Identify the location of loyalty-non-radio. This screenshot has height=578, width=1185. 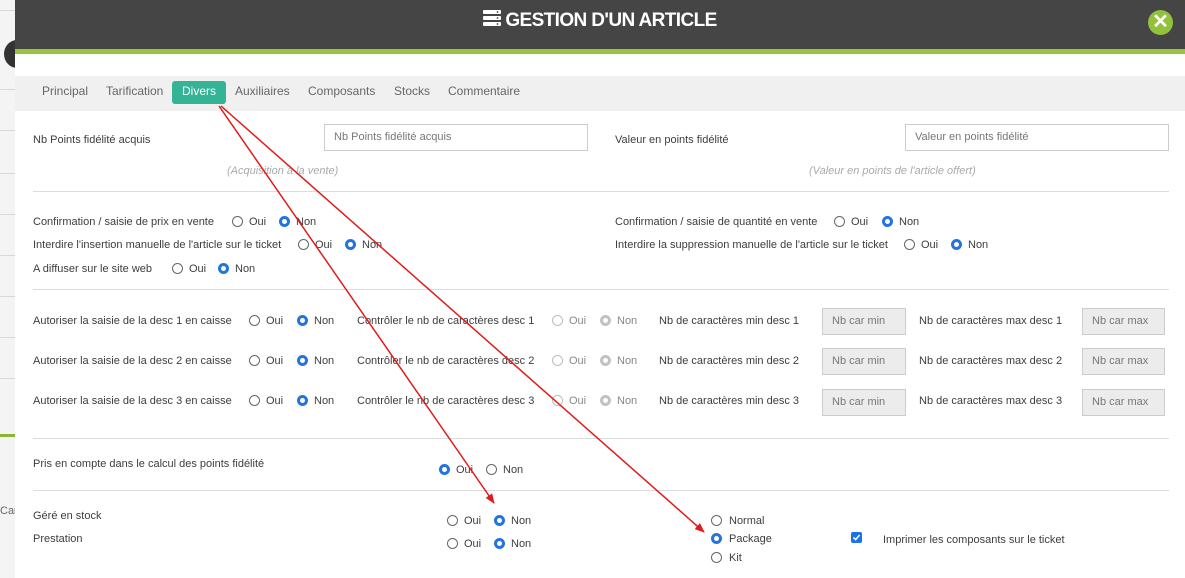
(491, 469).